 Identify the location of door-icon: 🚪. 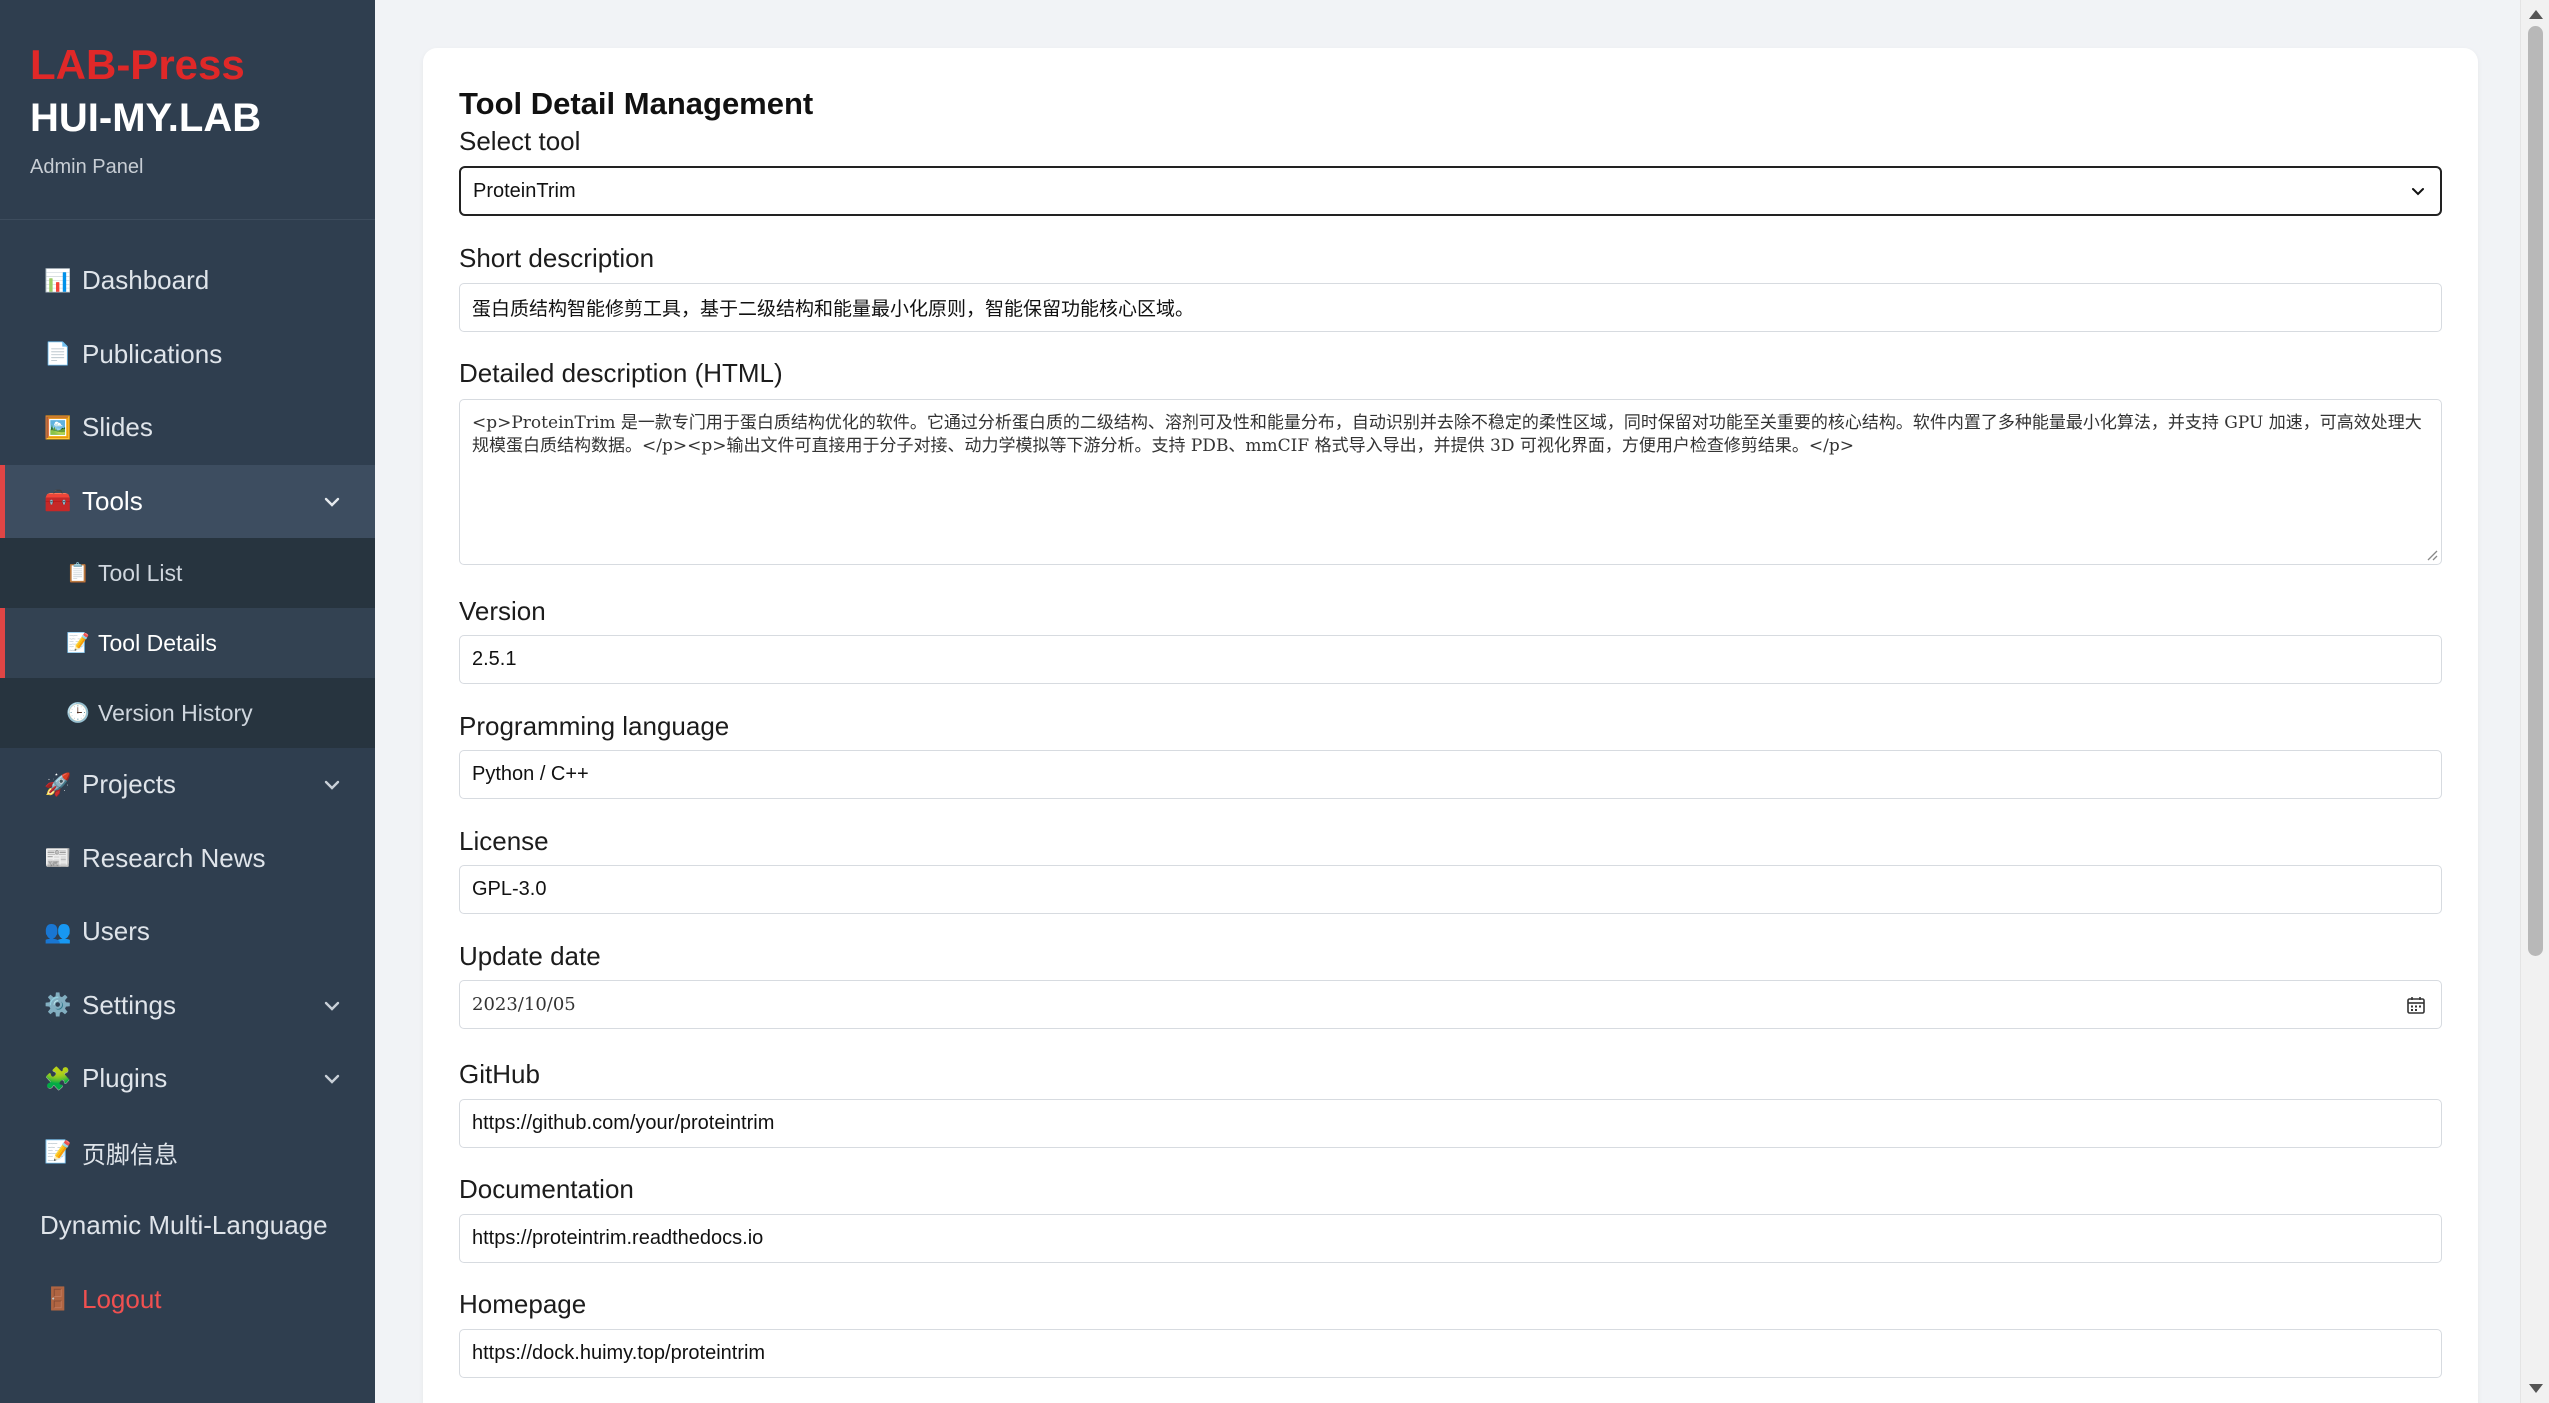
(58, 1299).